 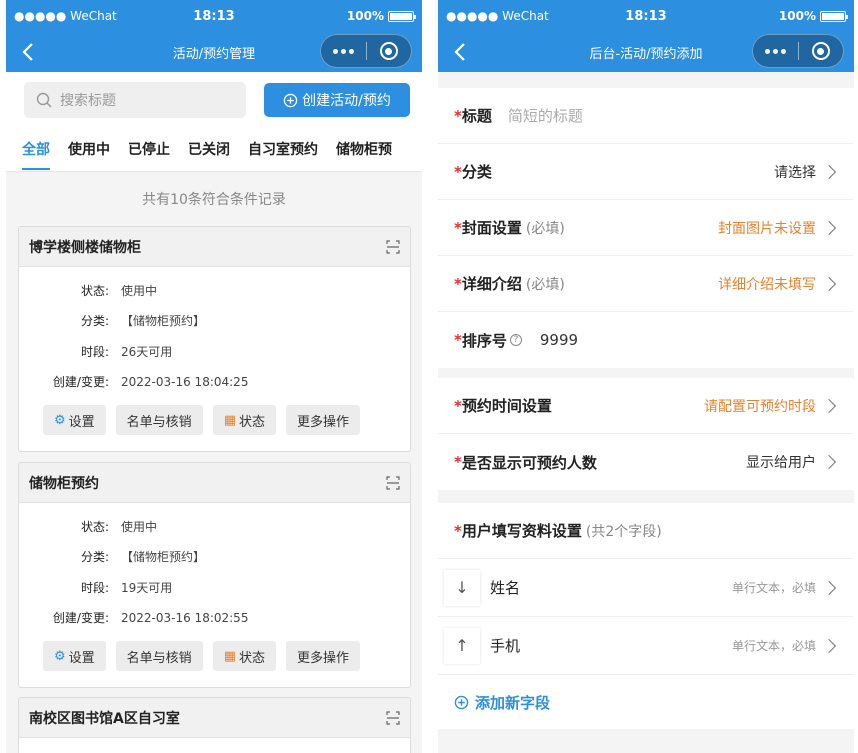 I want to click on toolbar: 搜索标题 创建活动/预约, so click(x=214, y=100).